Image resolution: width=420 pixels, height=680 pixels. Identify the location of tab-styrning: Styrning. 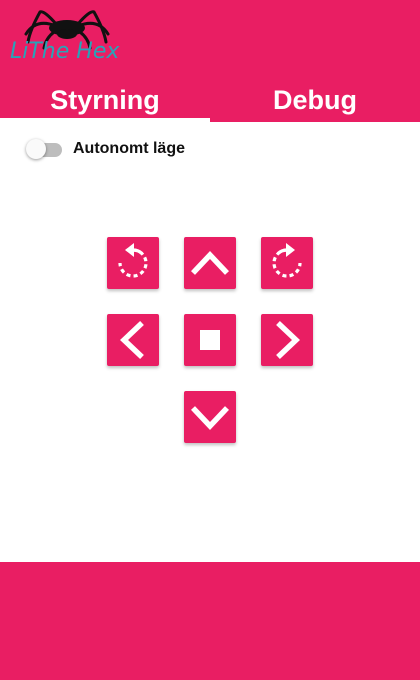
(105, 100).